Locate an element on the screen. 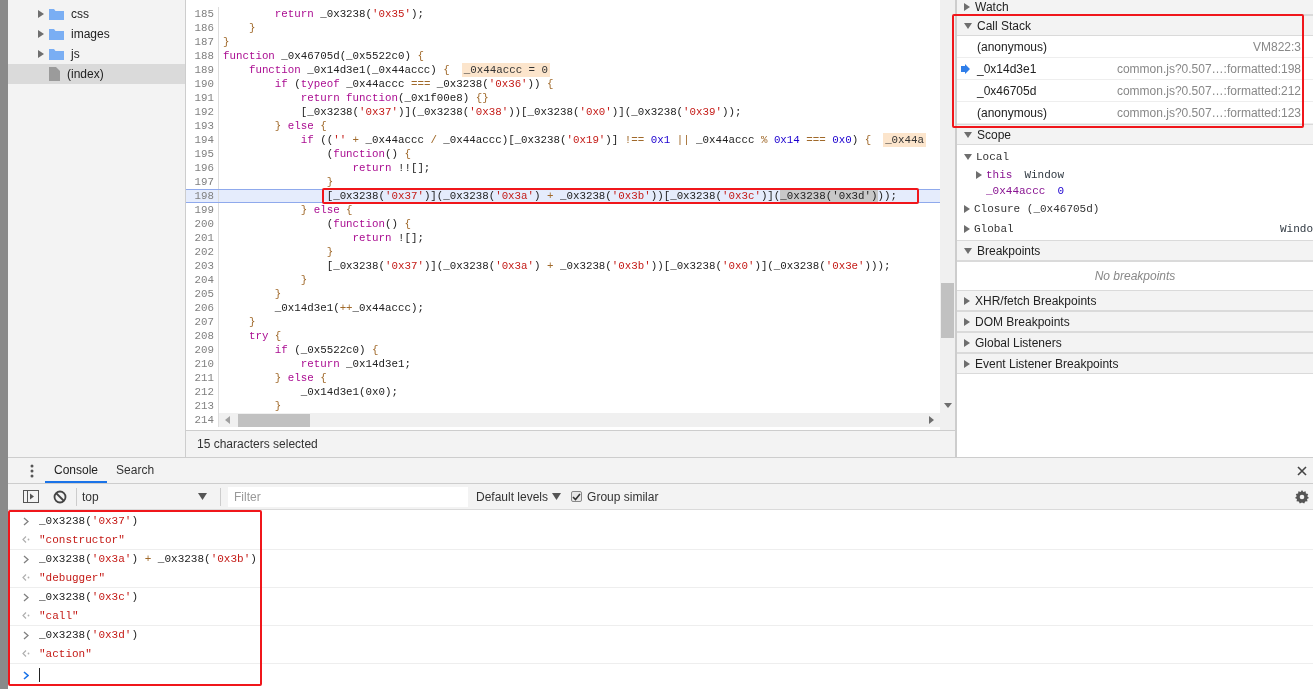 The width and height of the screenshot is (1313, 689). call-frame: (anonymous) VM822:3 is located at coordinates (1135, 47).